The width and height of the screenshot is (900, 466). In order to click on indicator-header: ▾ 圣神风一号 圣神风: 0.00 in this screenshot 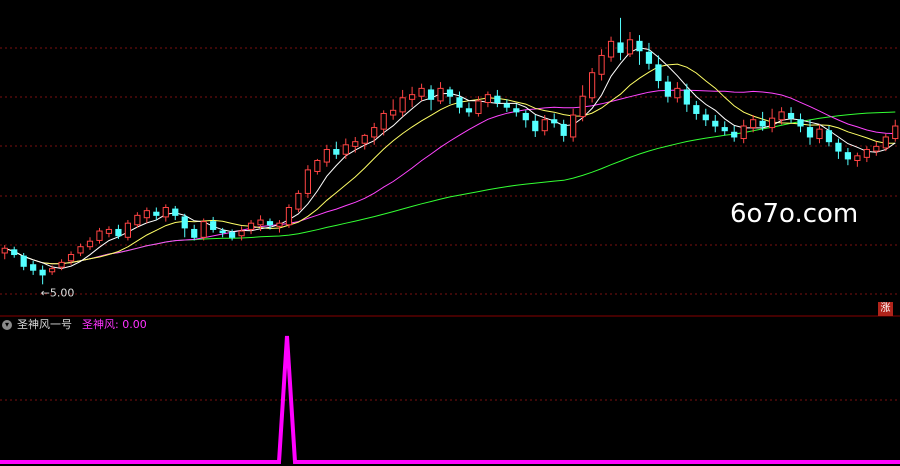, I will do `click(450, 325)`.